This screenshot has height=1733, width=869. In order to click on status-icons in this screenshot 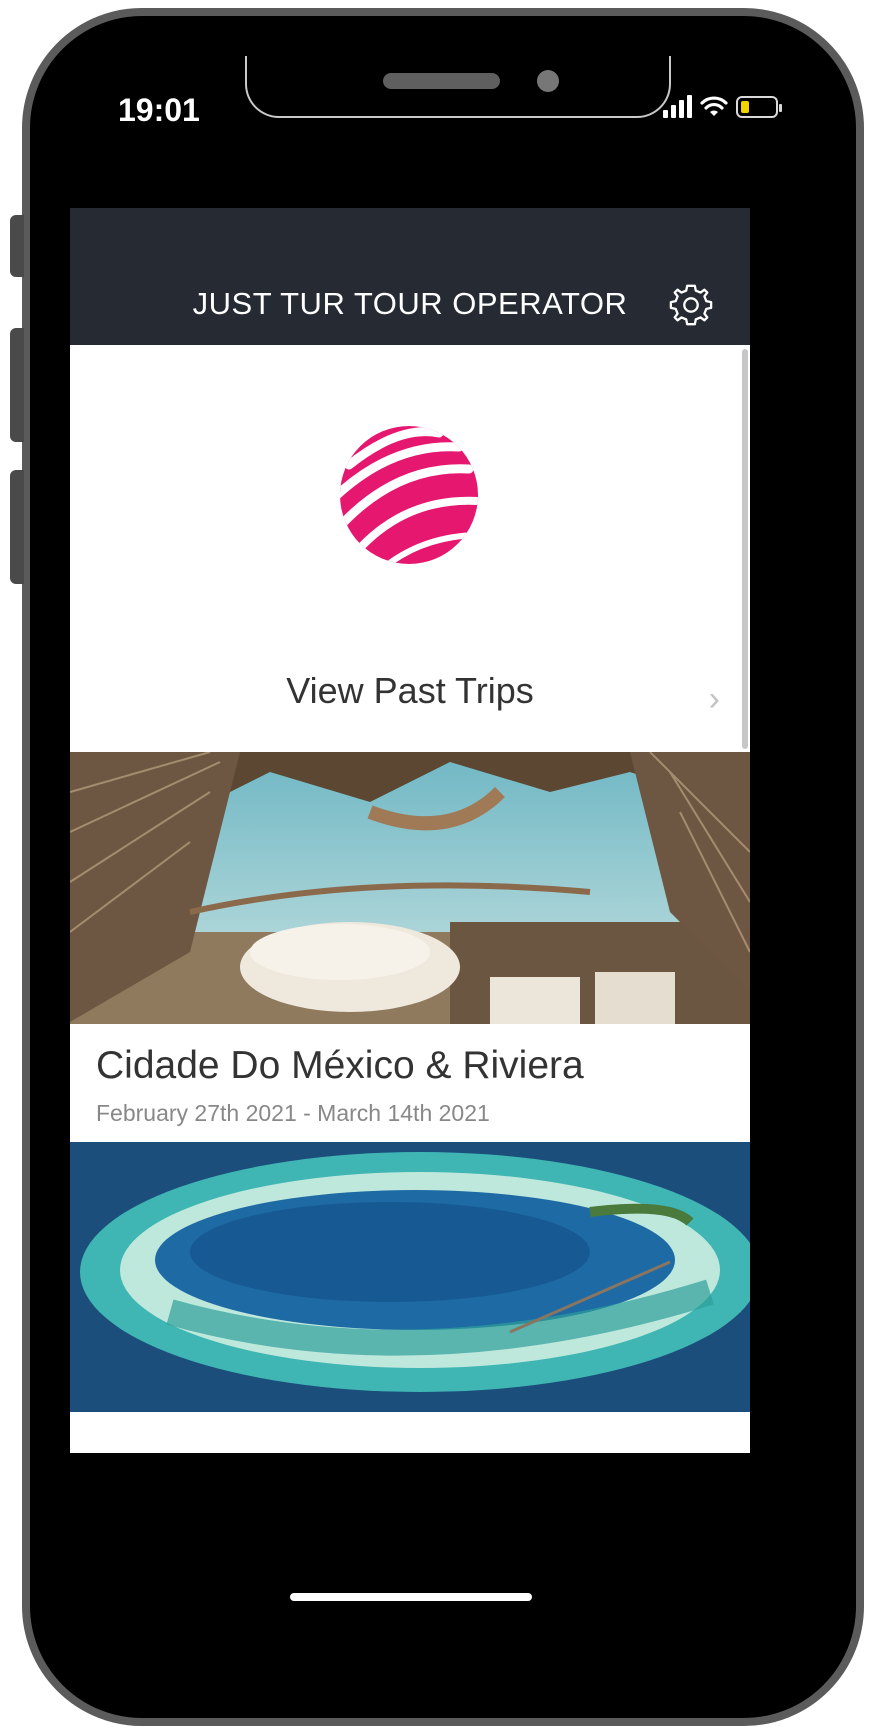, I will do `click(722, 106)`.